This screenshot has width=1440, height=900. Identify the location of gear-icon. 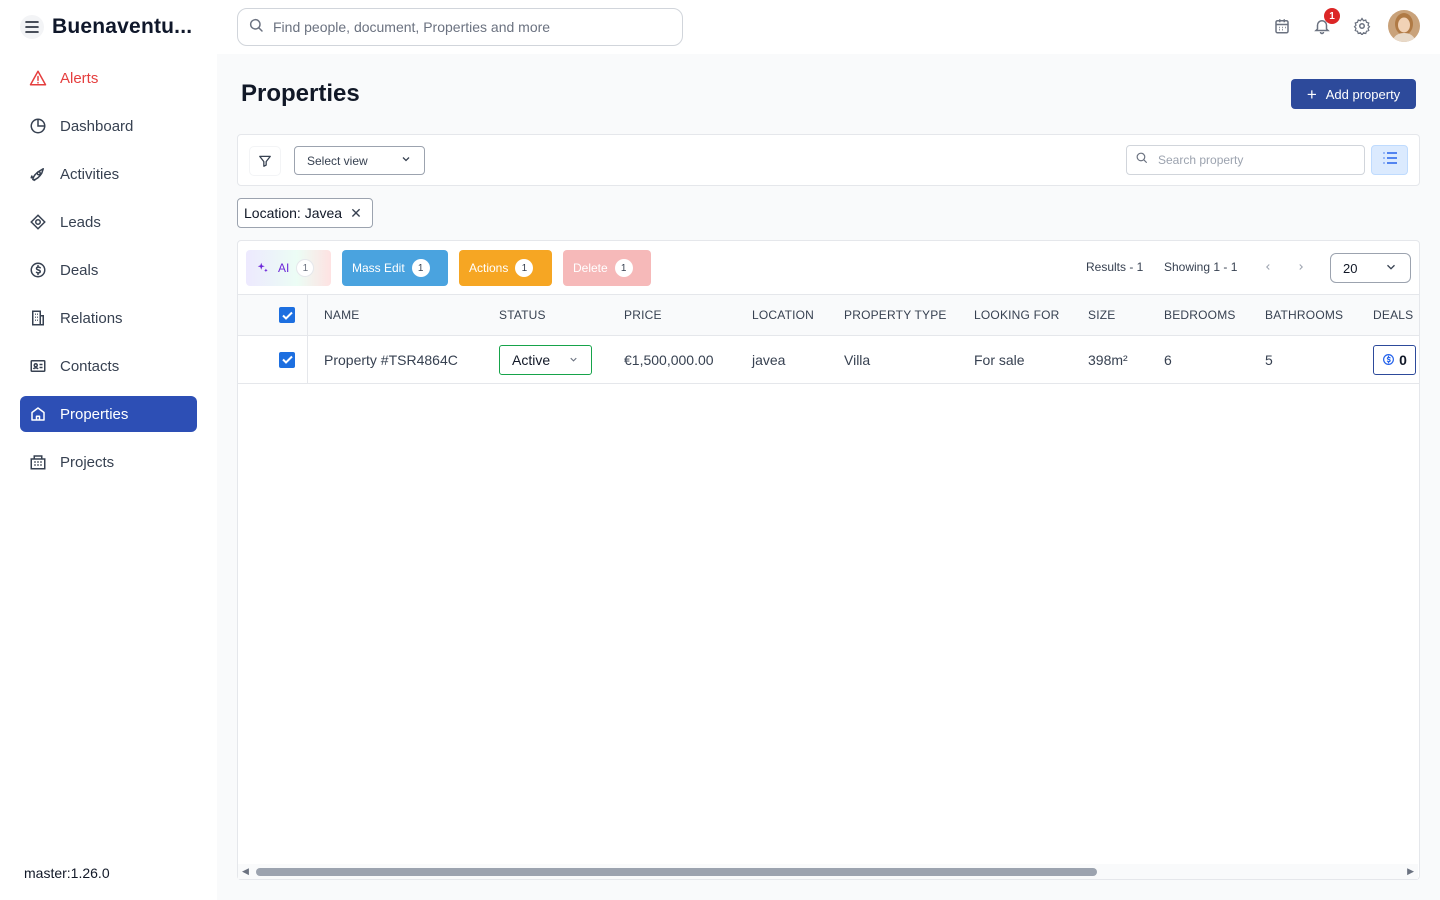
(1362, 26).